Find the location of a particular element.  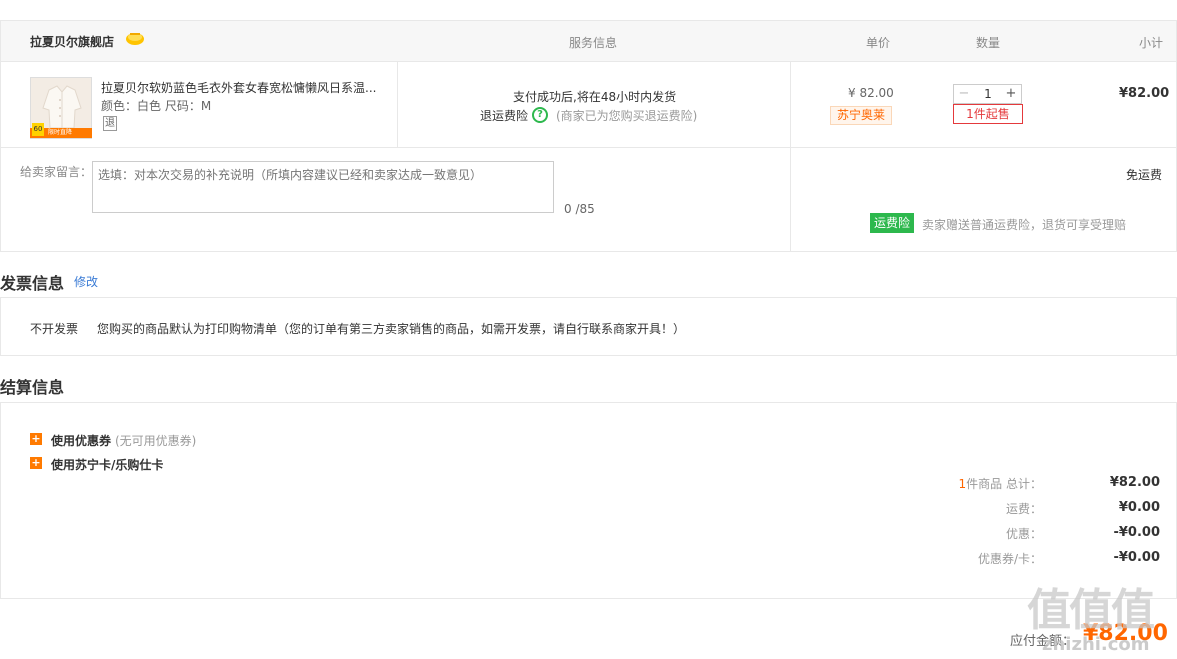

return-icon: 退 is located at coordinates (110, 123).